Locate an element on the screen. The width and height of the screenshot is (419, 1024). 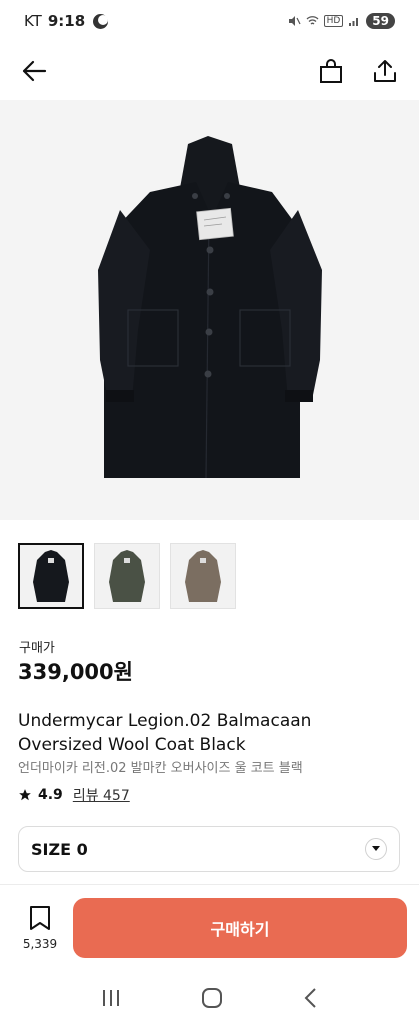
recent-apps-icon is located at coordinates (111, 998).